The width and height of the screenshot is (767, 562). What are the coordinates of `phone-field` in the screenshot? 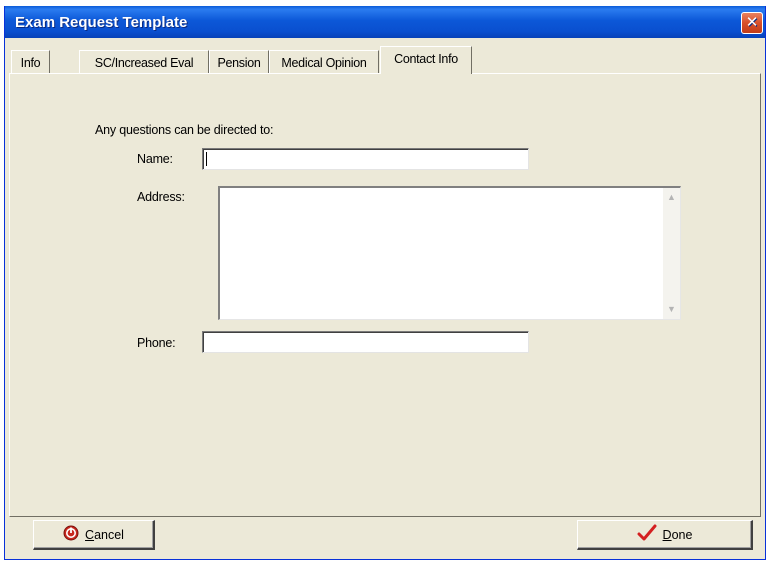 It's located at (365, 342).